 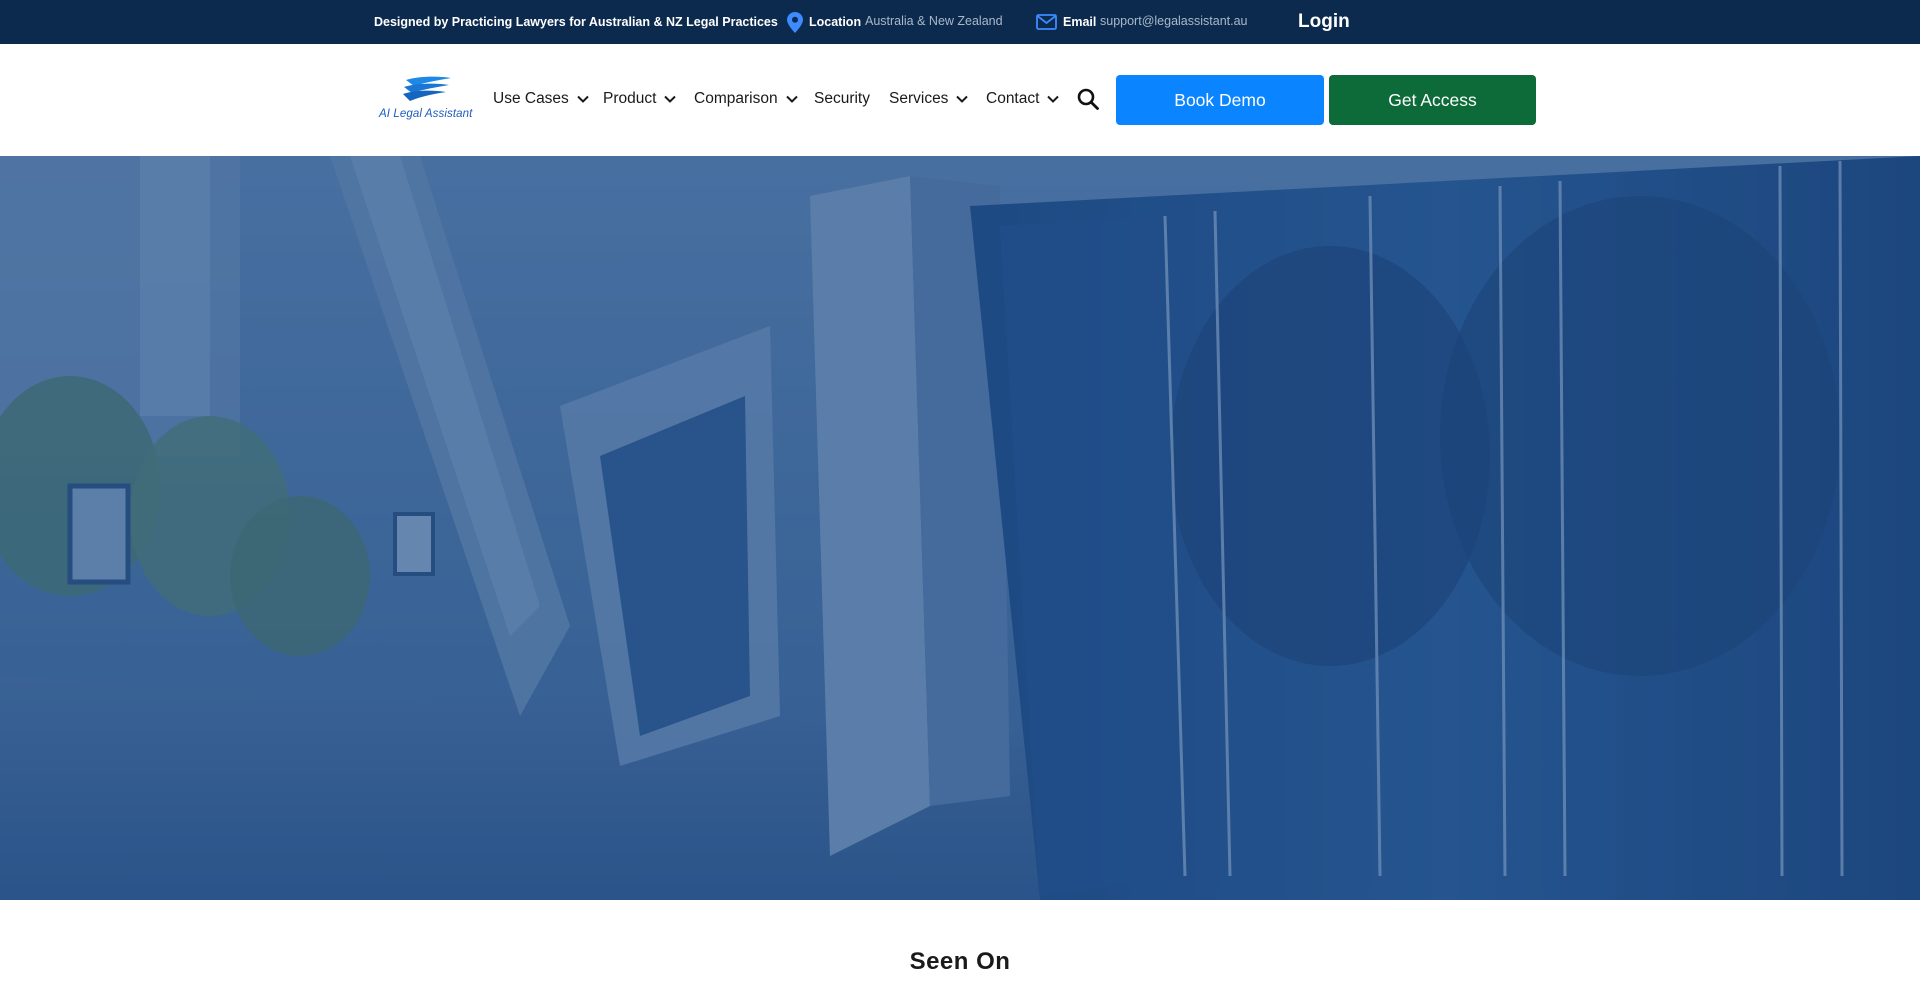 What do you see at coordinates (919, 98) in the screenshot?
I see `nav-label: Services` at bounding box center [919, 98].